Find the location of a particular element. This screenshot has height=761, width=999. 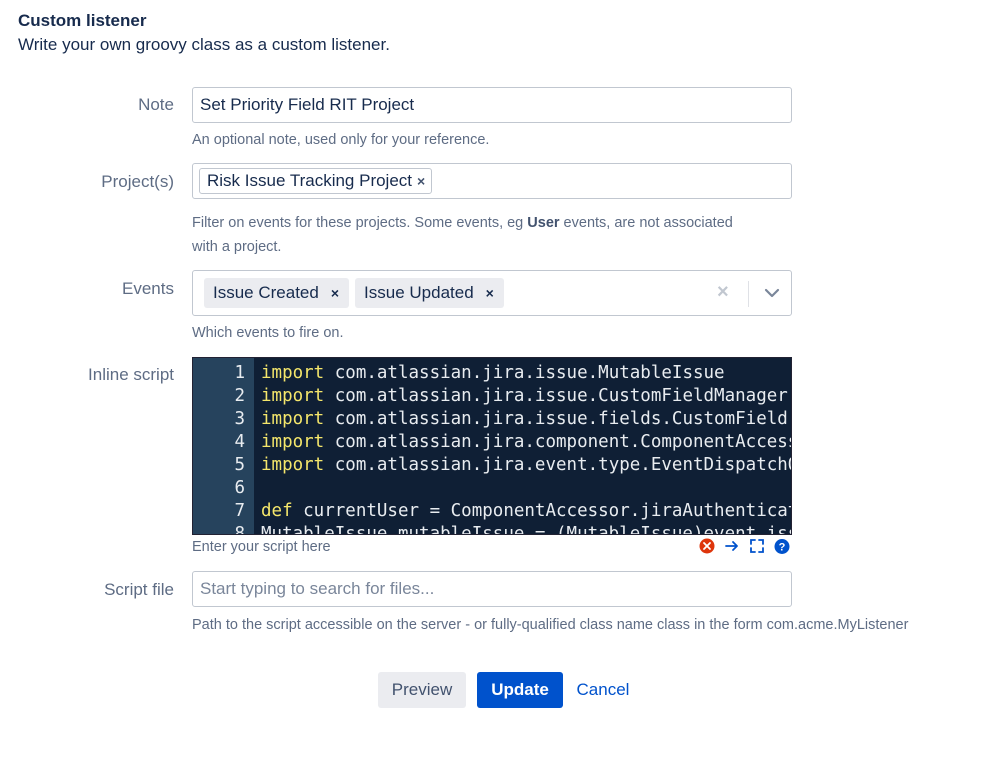

code-keyword: def is located at coordinates (277, 511).